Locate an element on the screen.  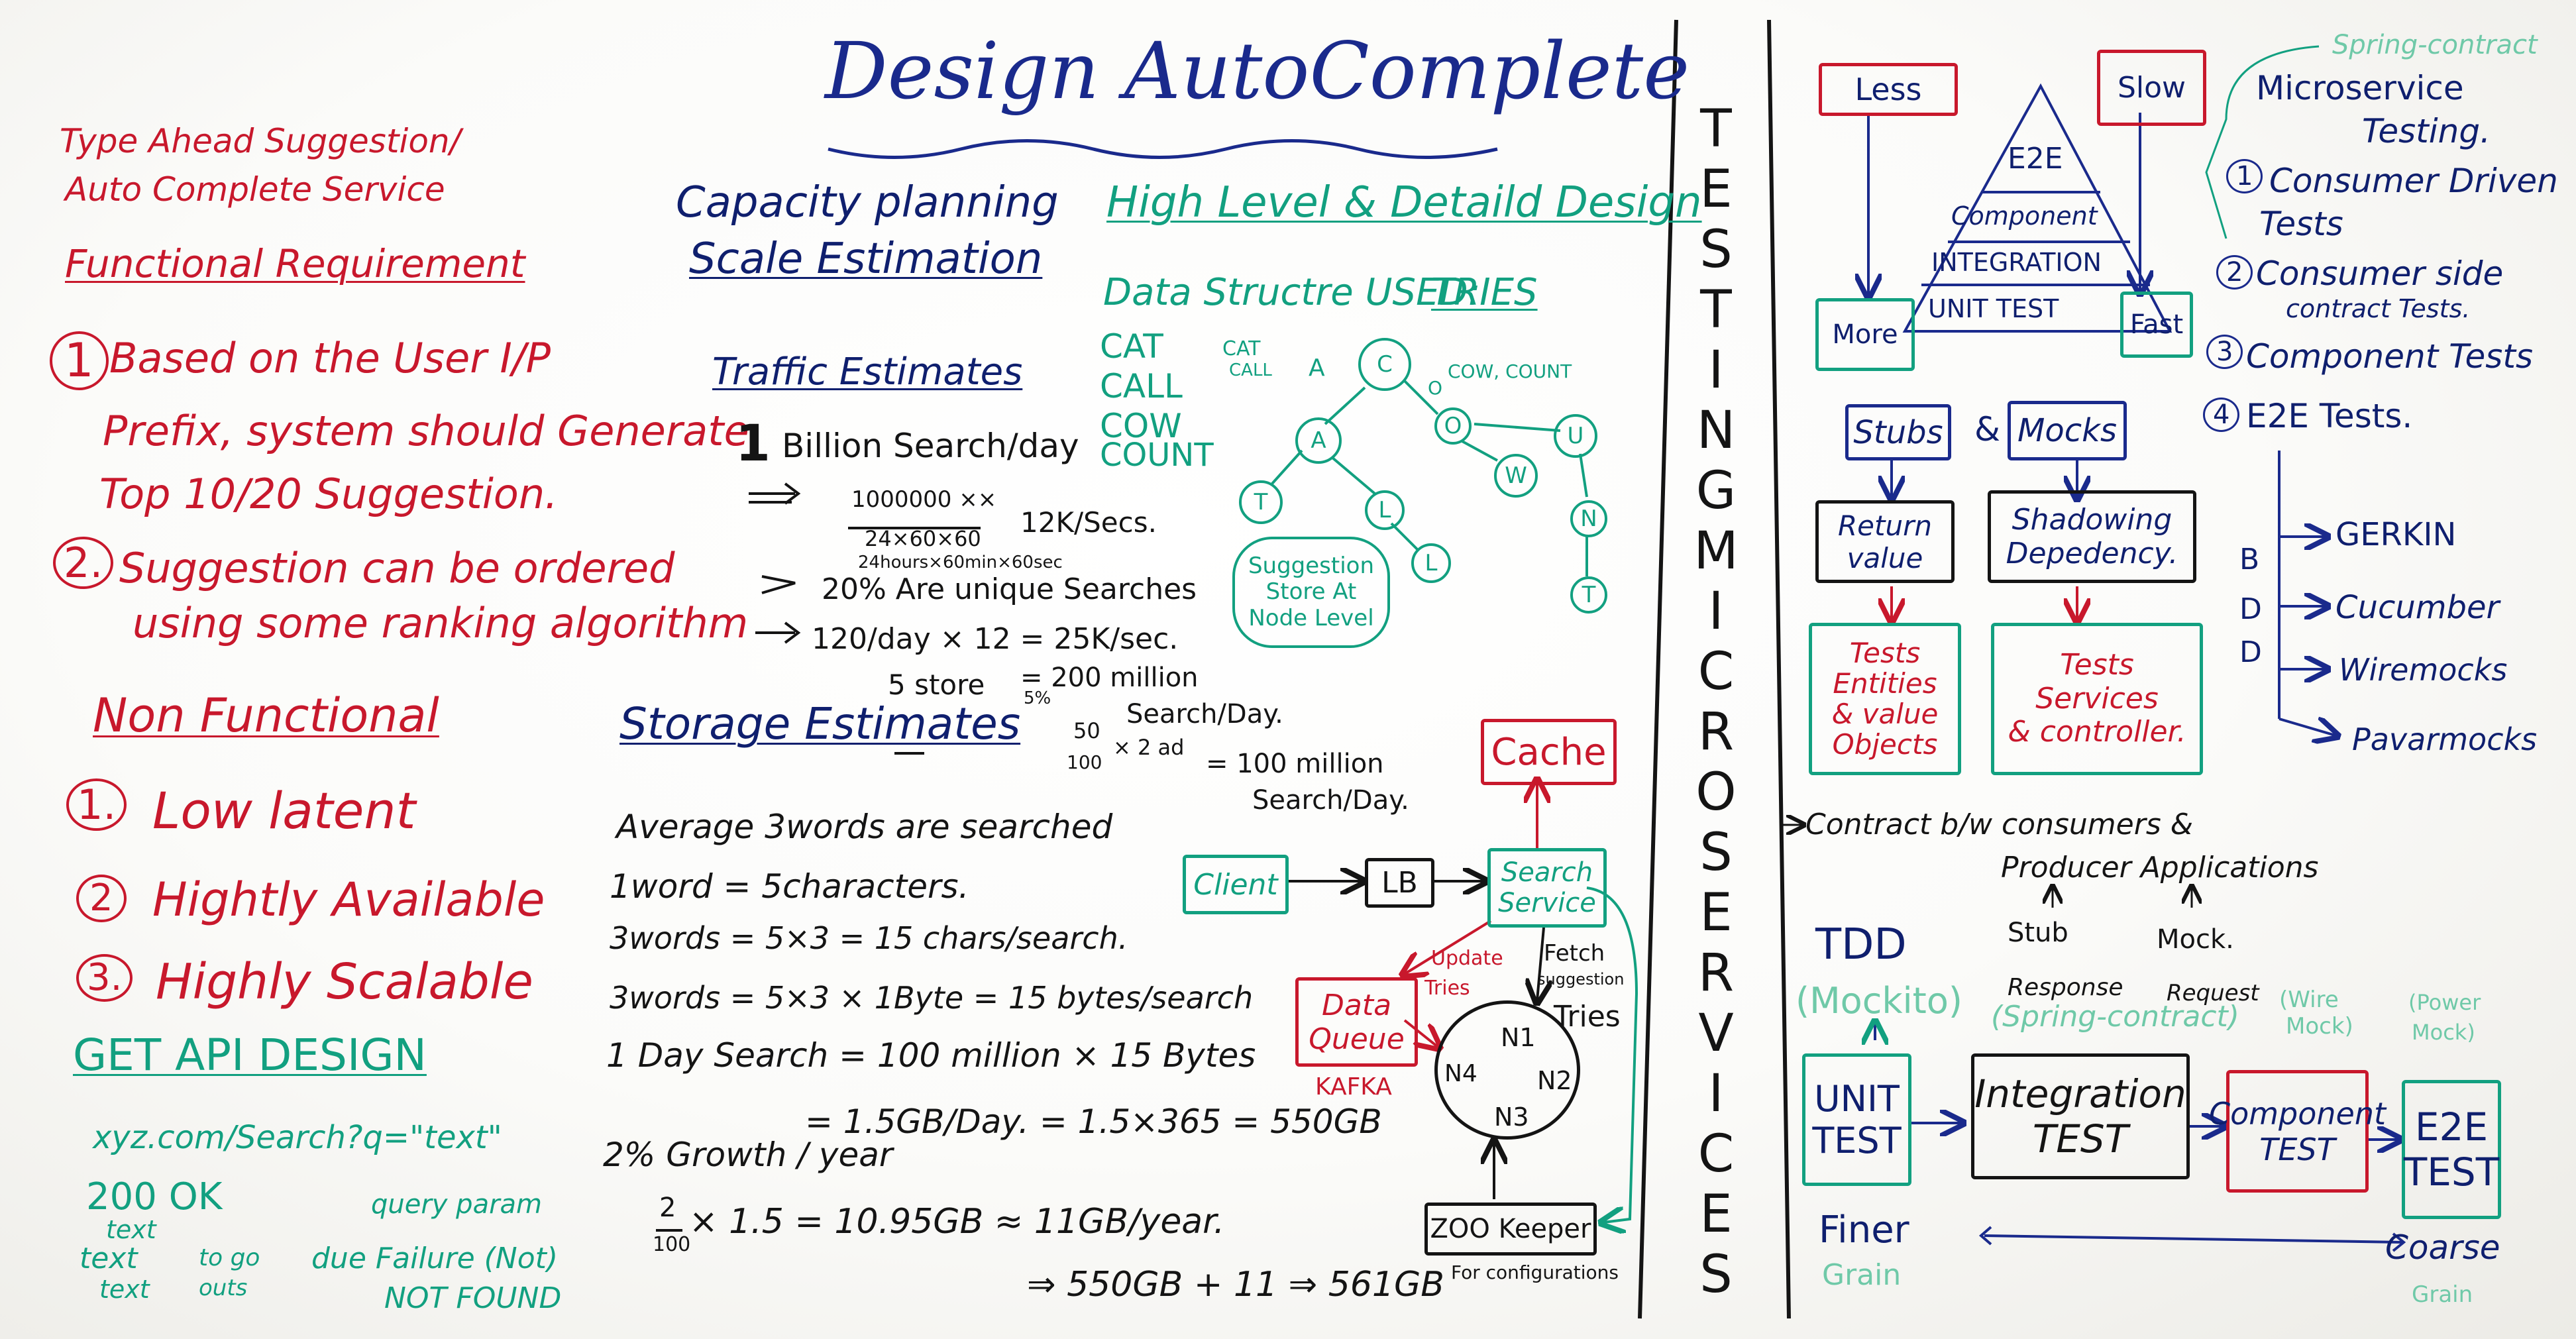
spring-contract-label: Spring-contract is located at coordinates (2435, 45).